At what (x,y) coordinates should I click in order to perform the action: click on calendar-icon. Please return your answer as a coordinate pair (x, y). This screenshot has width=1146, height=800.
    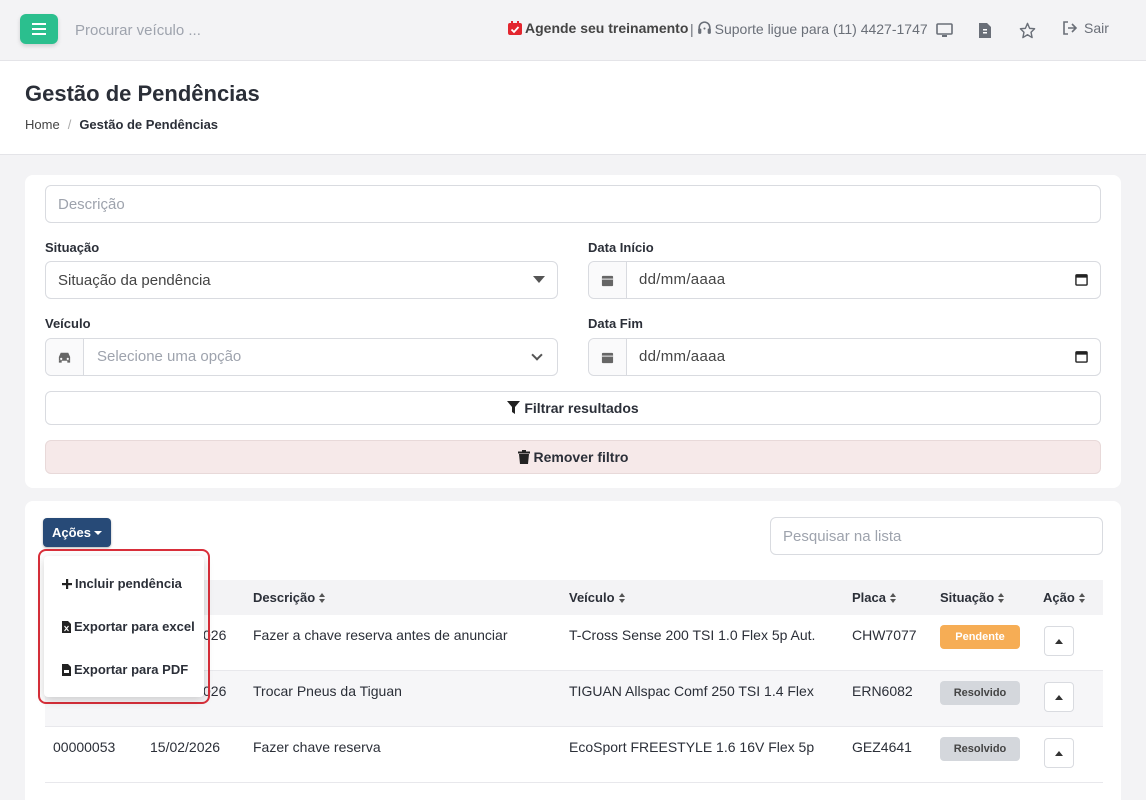
    Looking at the image, I should click on (515, 28).